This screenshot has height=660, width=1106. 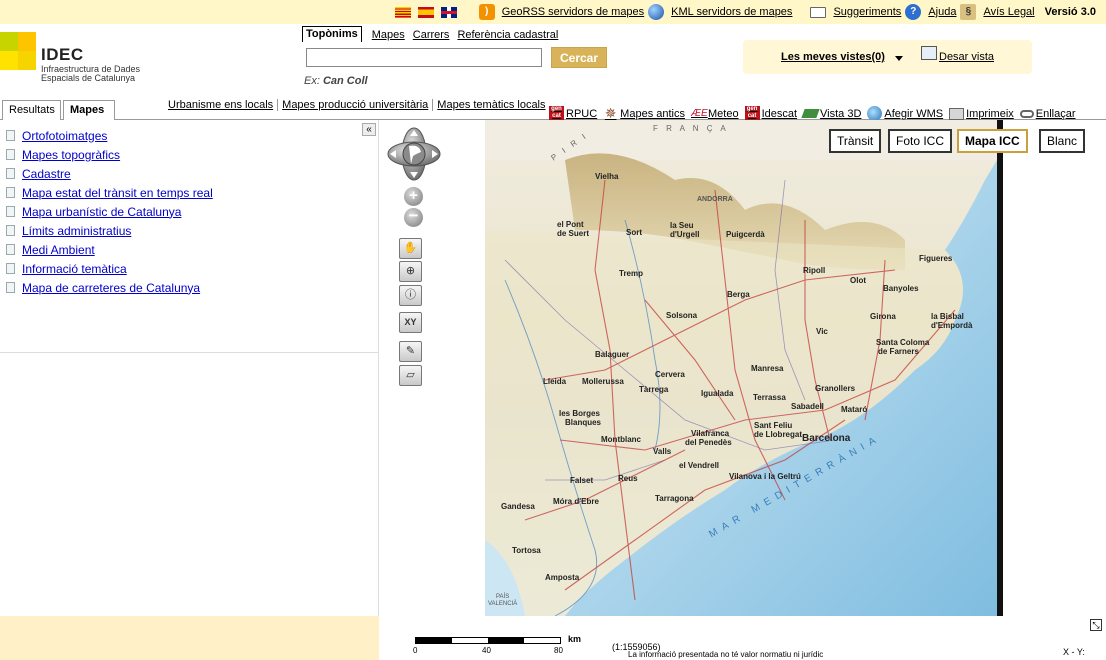 I want to click on map-link-medi-ambient: Medi Ambient, so click(x=58, y=250).